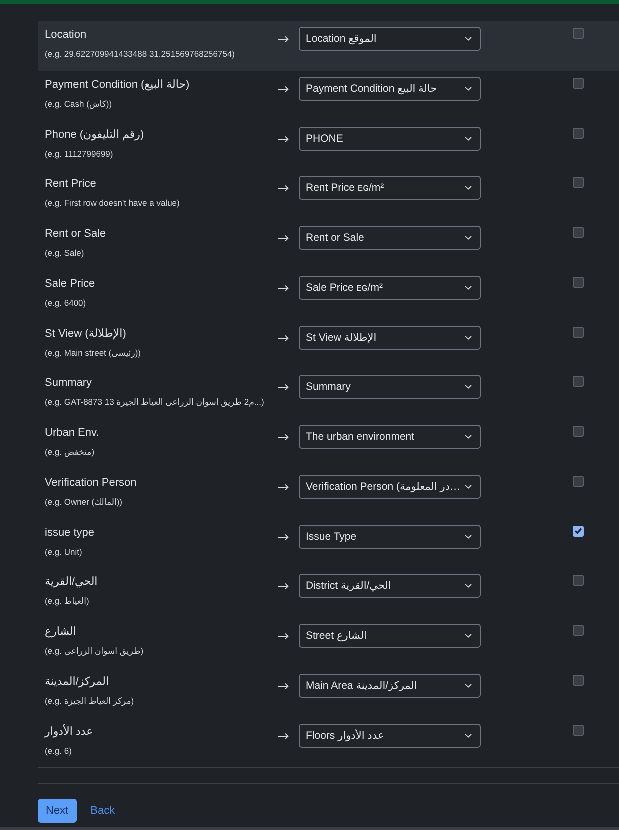 The image size is (619, 830). What do you see at coordinates (77, 682) in the screenshot?
I see `field-label: المركز/المدينة` at bounding box center [77, 682].